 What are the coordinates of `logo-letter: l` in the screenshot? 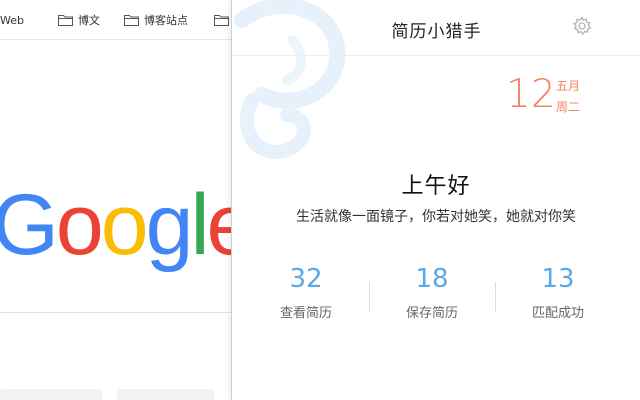 It's located at (199, 225).